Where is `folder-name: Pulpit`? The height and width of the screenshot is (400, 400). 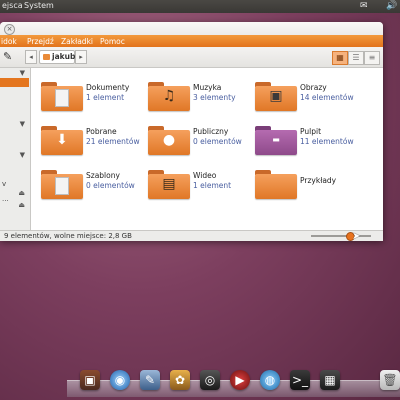 folder-name: Pulpit is located at coordinates (311, 131).